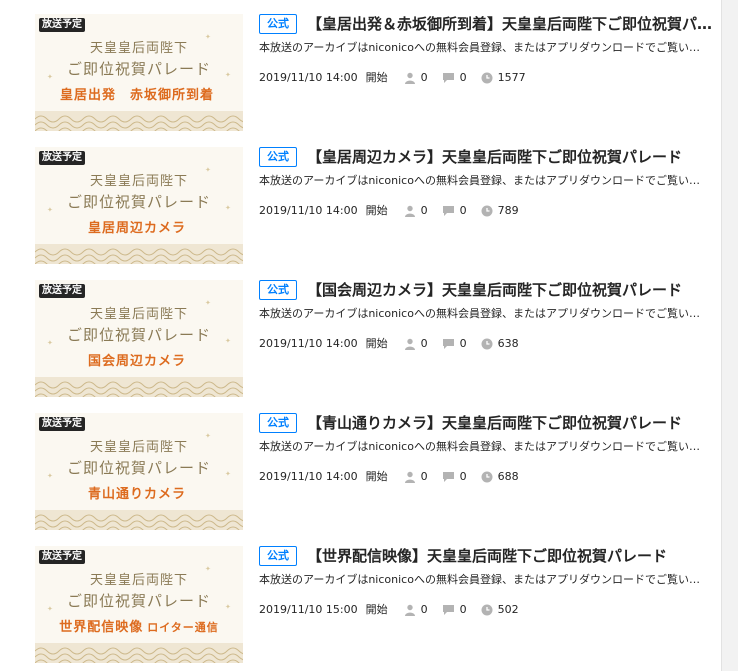 Image resolution: width=738 pixels, height=671 pixels. I want to click on program-title-link: 【世界配信映像】天皇皇后両陛下ご即位祝賀パレード, so click(511, 556).